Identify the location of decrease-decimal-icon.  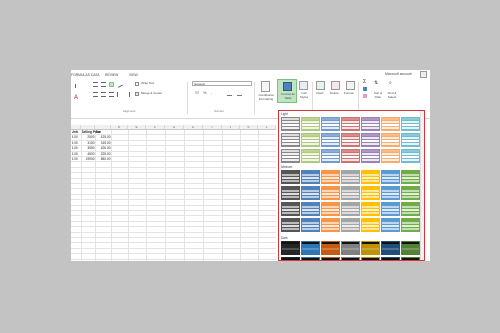
(239, 93).